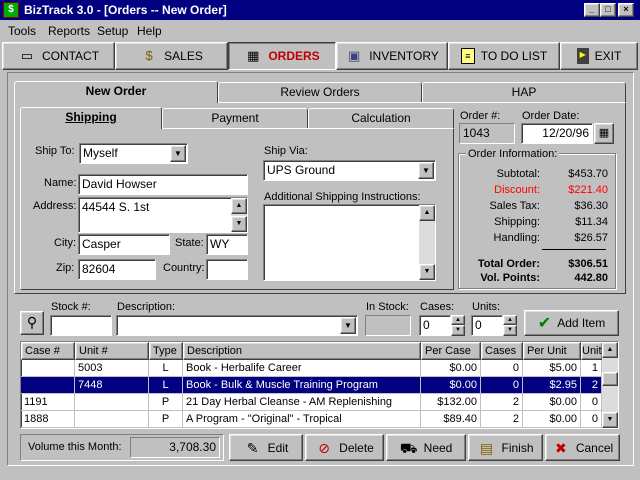 Image resolution: width=640 pixels, height=480 pixels. I want to click on sales-button: $ SALES, so click(171, 56).